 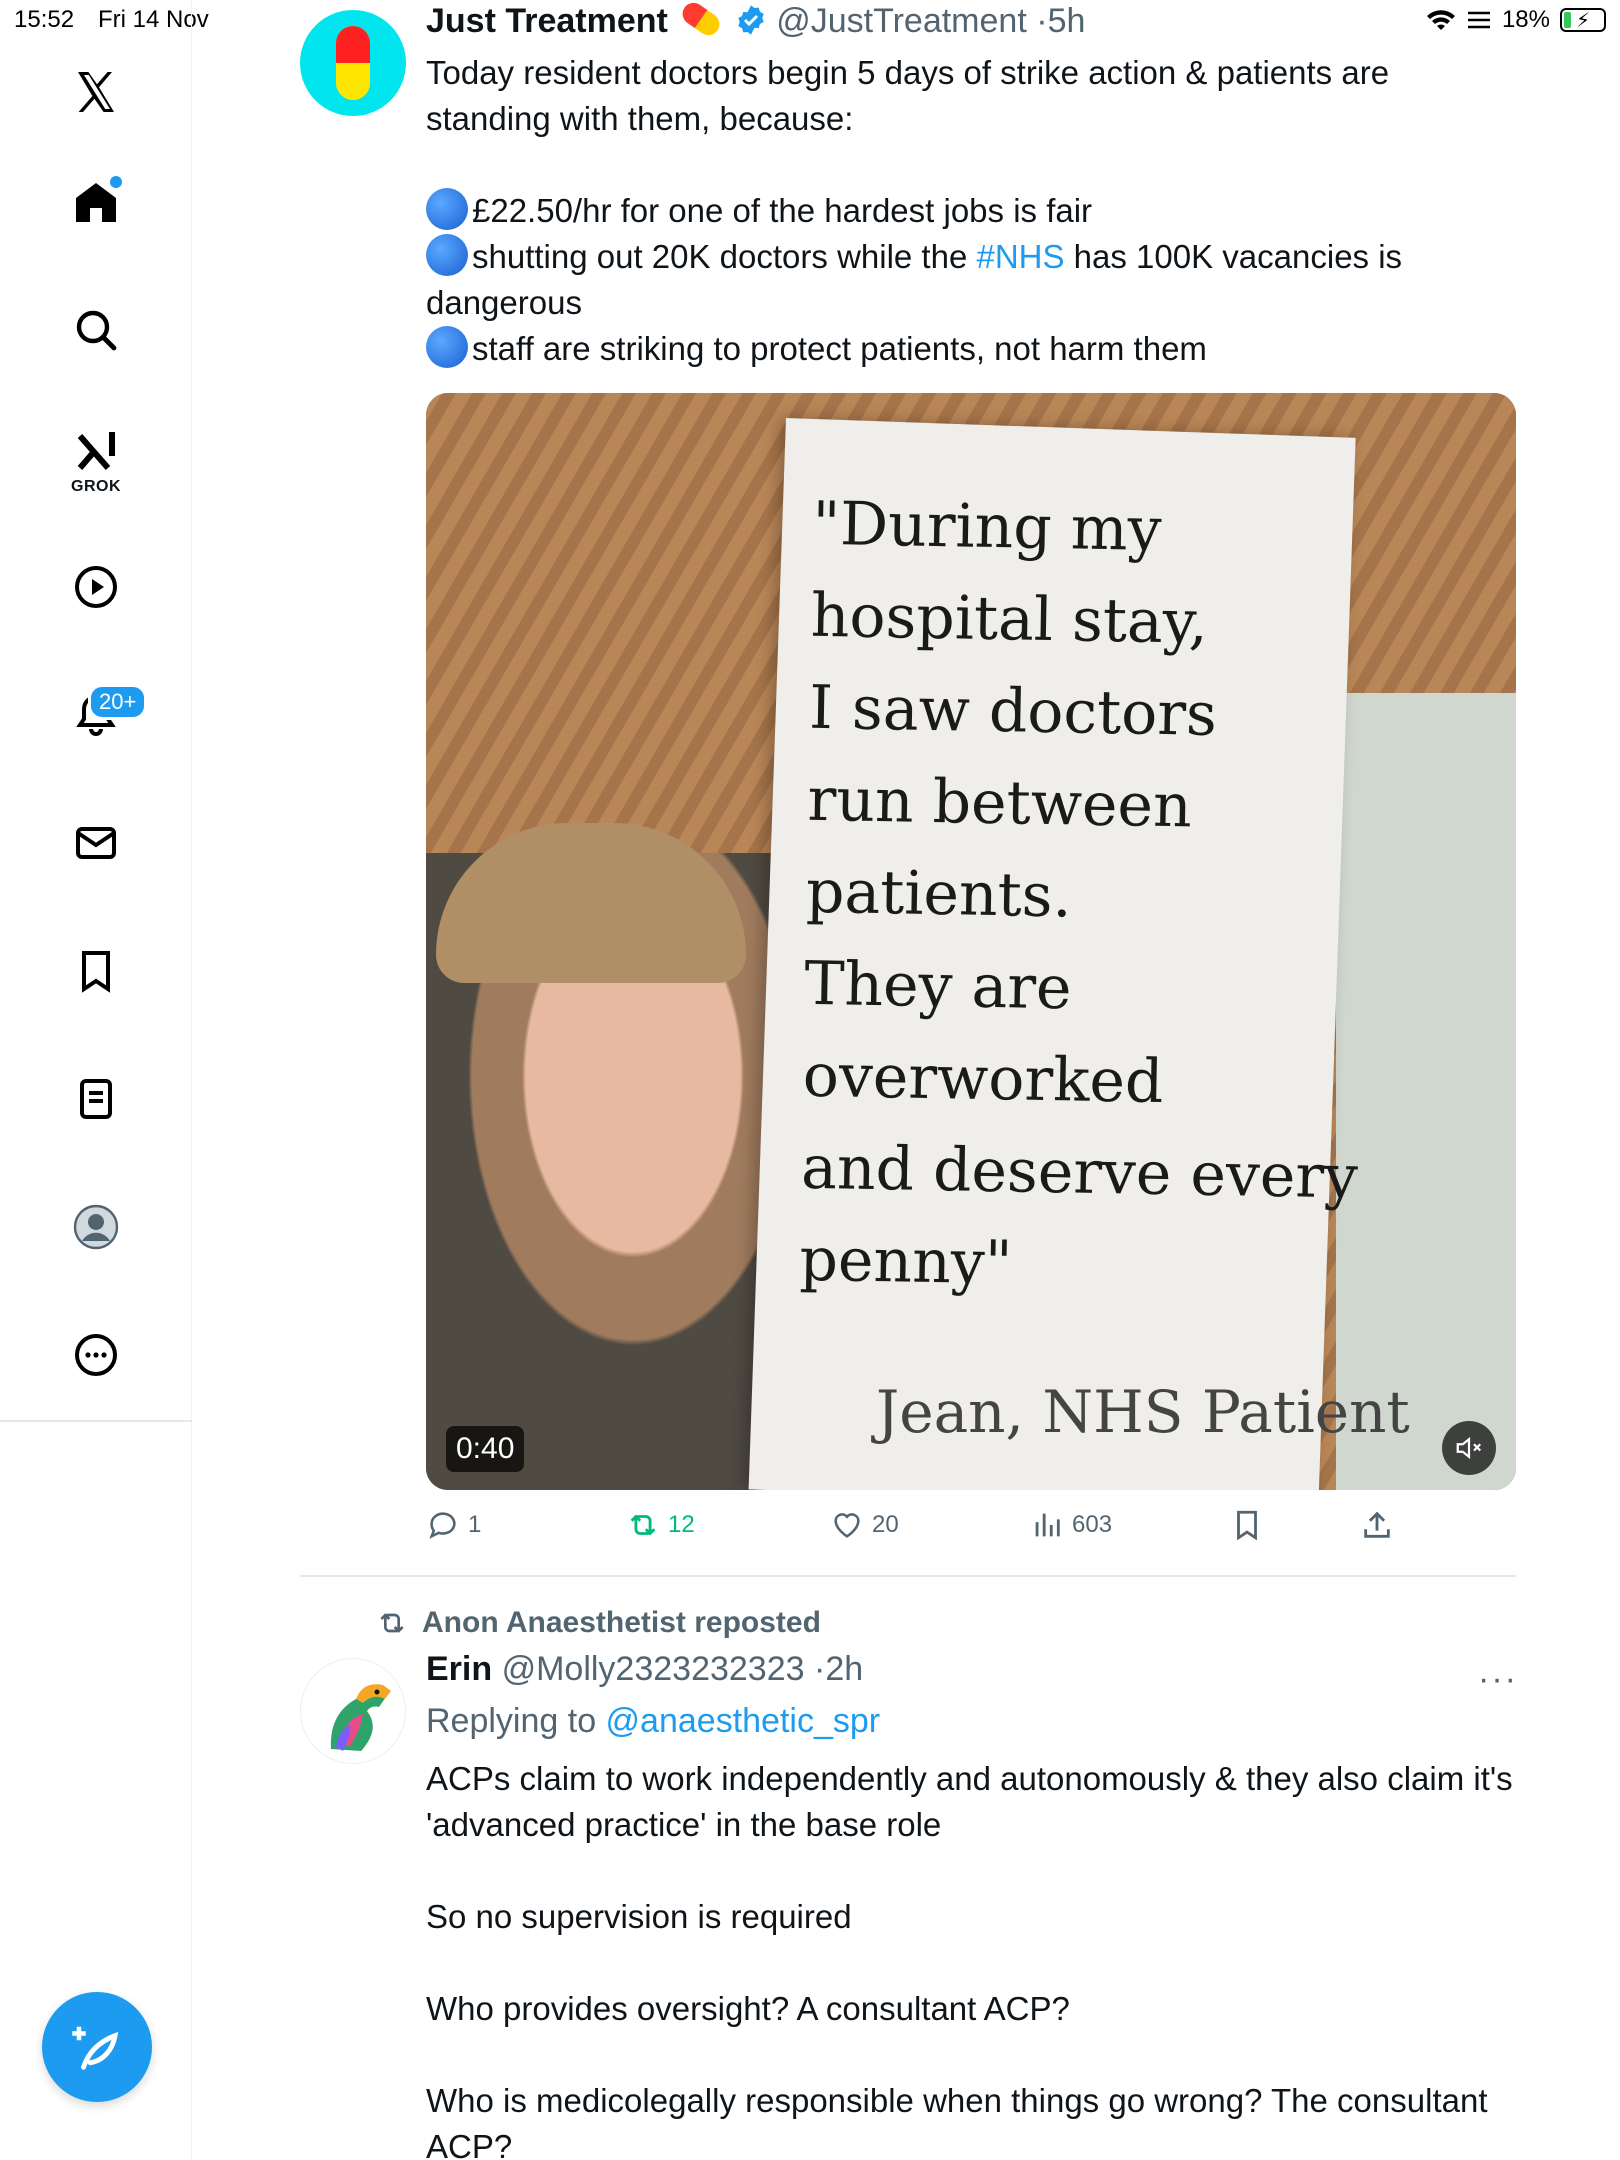 What do you see at coordinates (1092, 1524) in the screenshot?
I see `views-count: 603` at bounding box center [1092, 1524].